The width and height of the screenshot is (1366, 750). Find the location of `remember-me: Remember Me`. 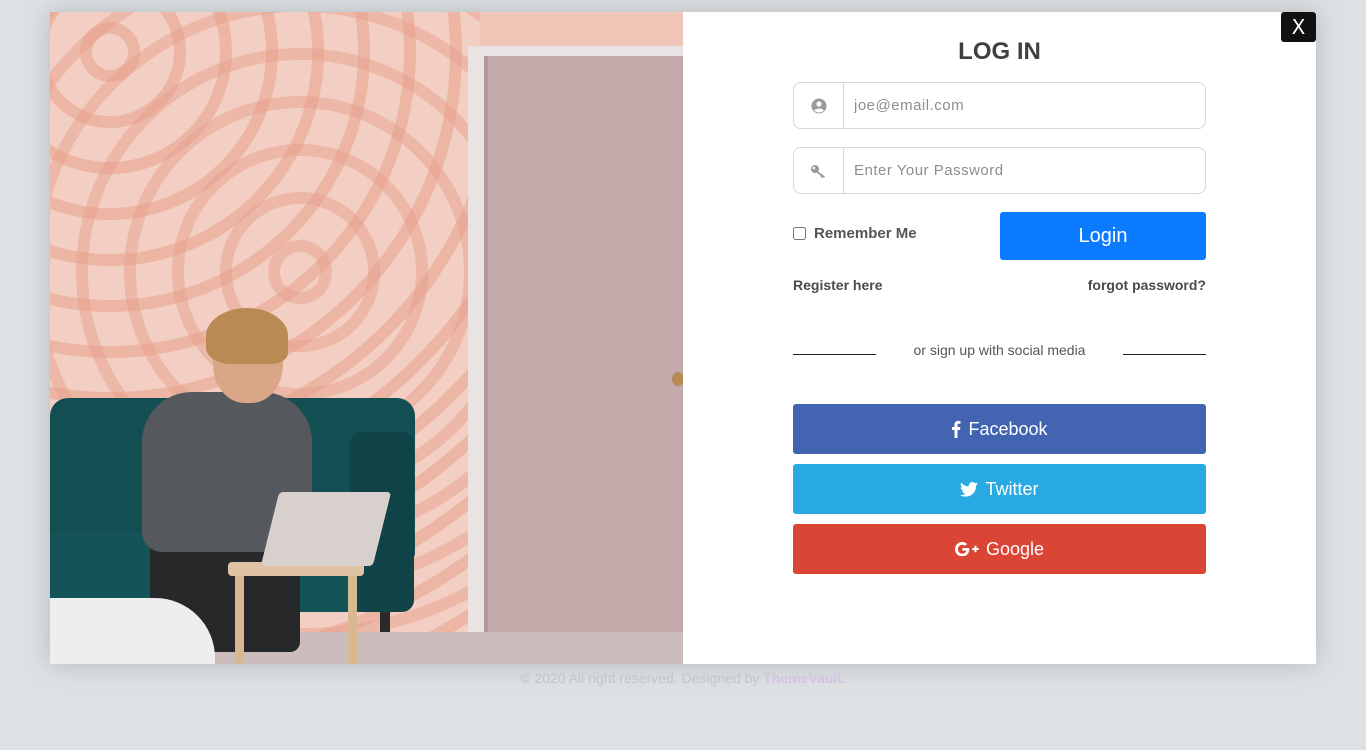

remember-me: Remember Me is located at coordinates (855, 233).